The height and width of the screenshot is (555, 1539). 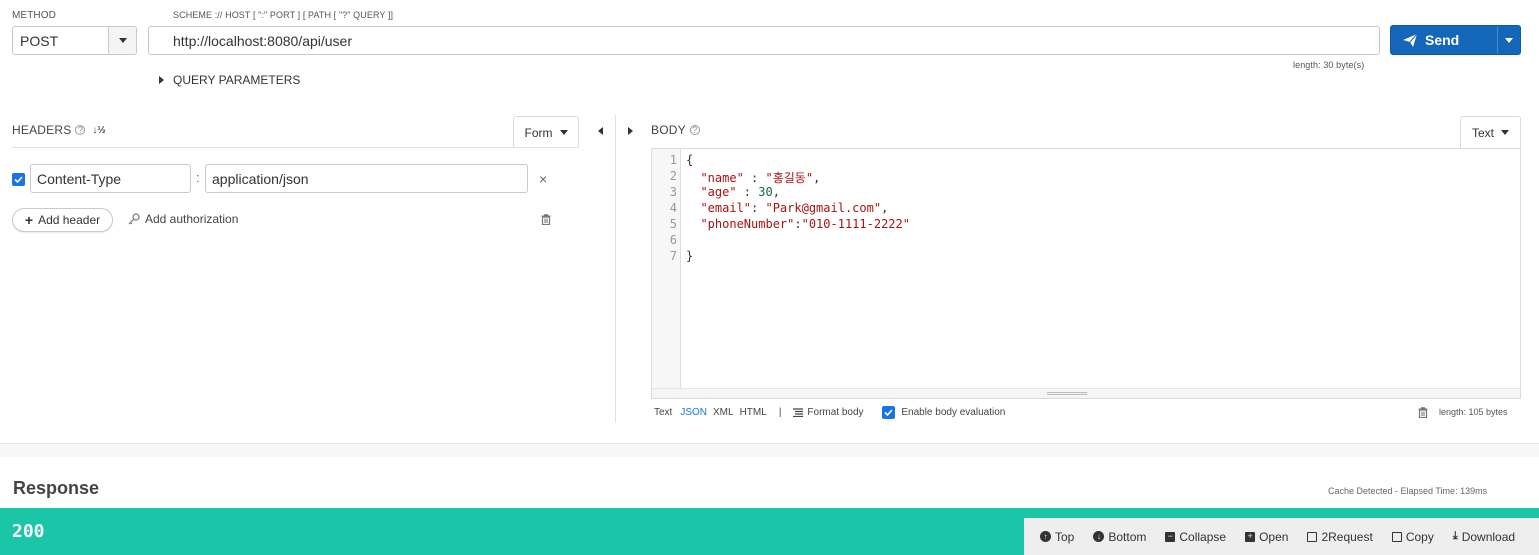 What do you see at coordinates (34, 15) in the screenshot?
I see `method-label: METHOD` at bounding box center [34, 15].